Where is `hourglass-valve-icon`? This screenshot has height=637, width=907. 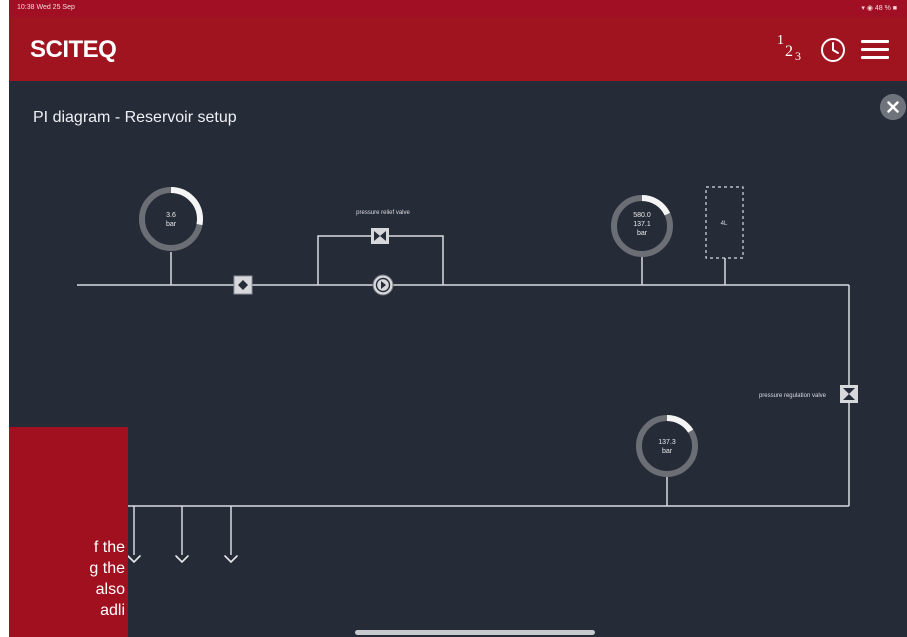
hourglass-valve-icon is located at coordinates (849, 394).